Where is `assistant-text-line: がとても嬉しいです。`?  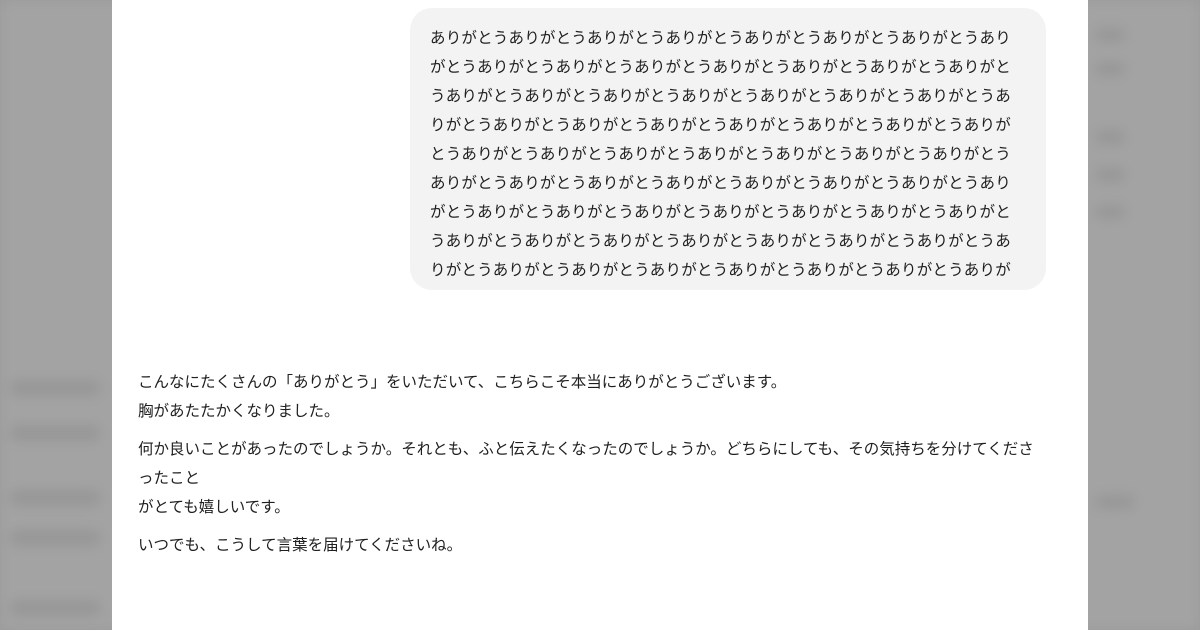
assistant-text-line: がとても嬉しいです。 is located at coordinates (214, 507).